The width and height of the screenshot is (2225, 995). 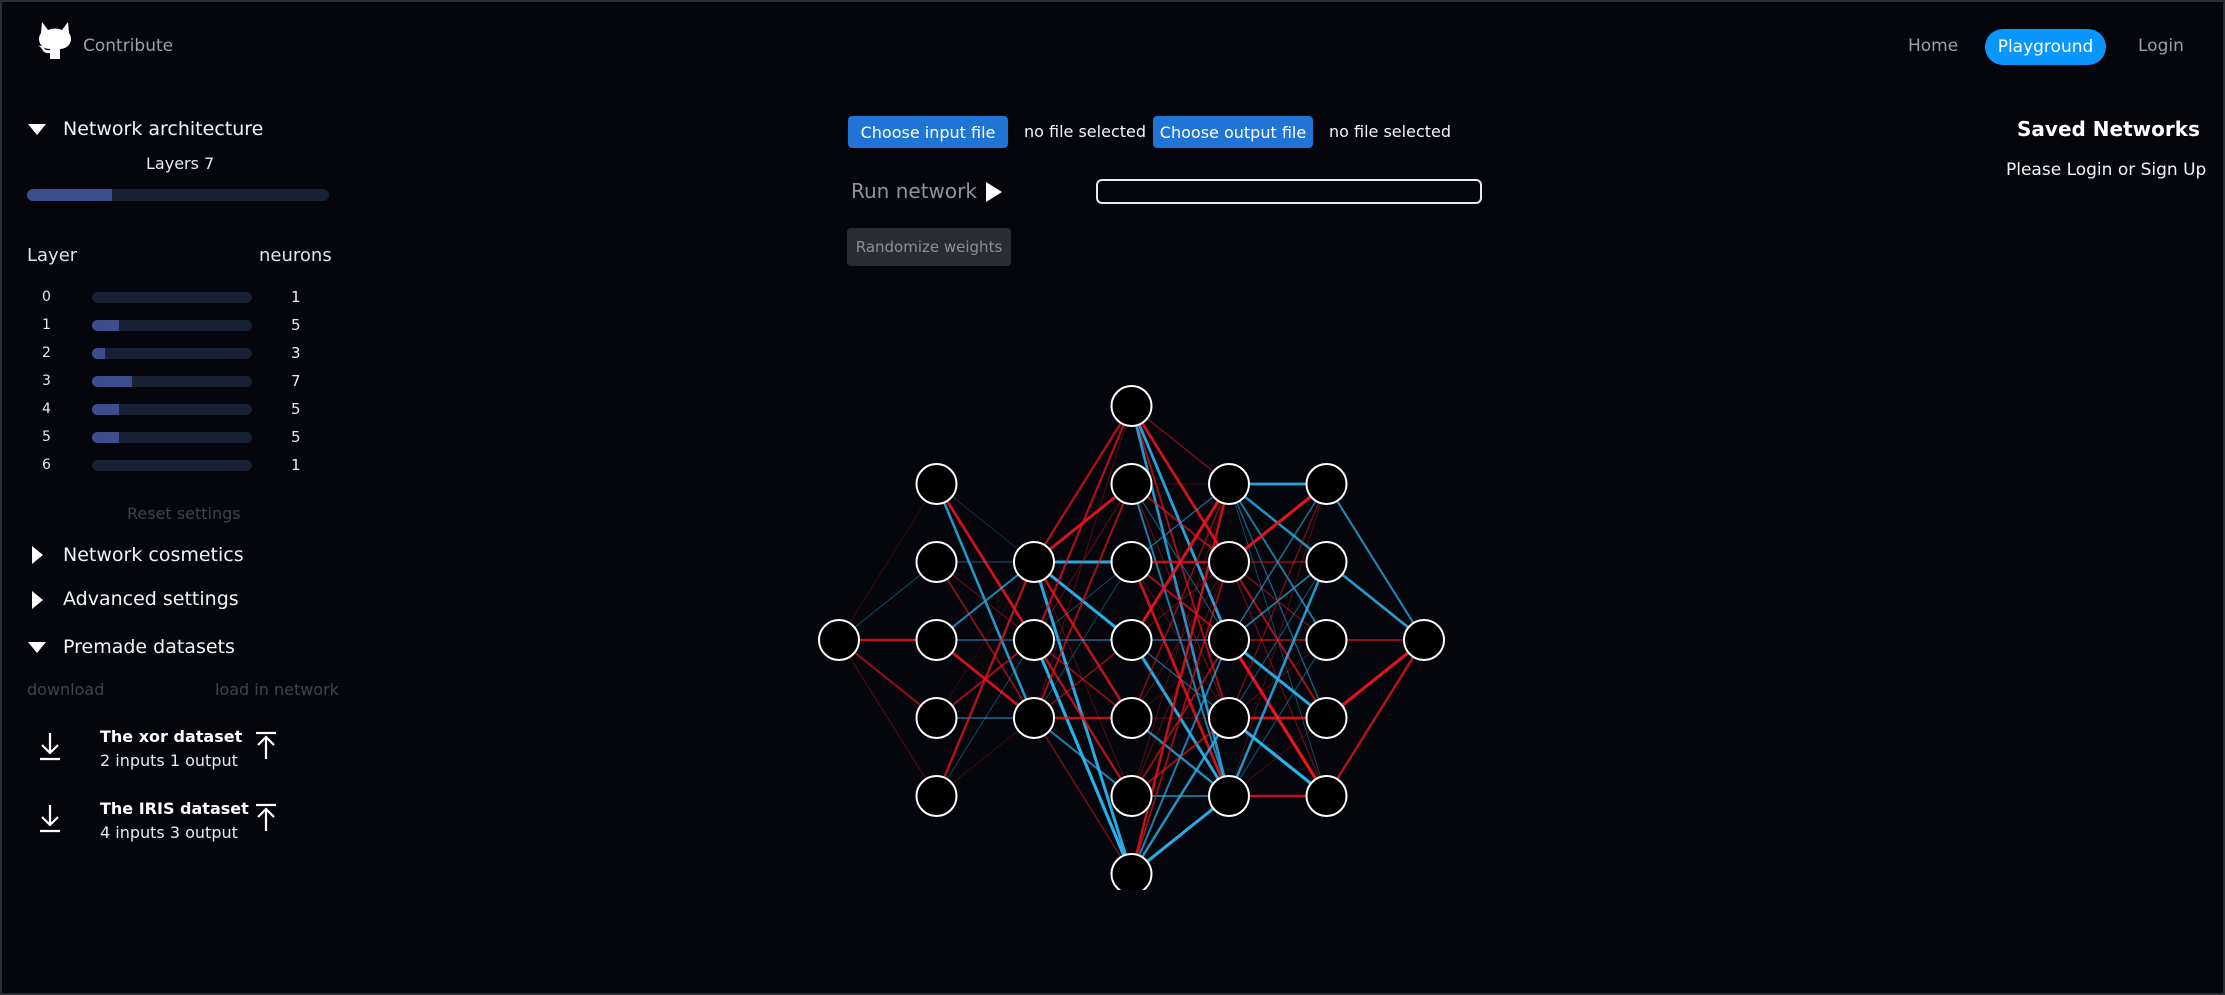 I want to click on play-icon, so click(x=994, y=192).